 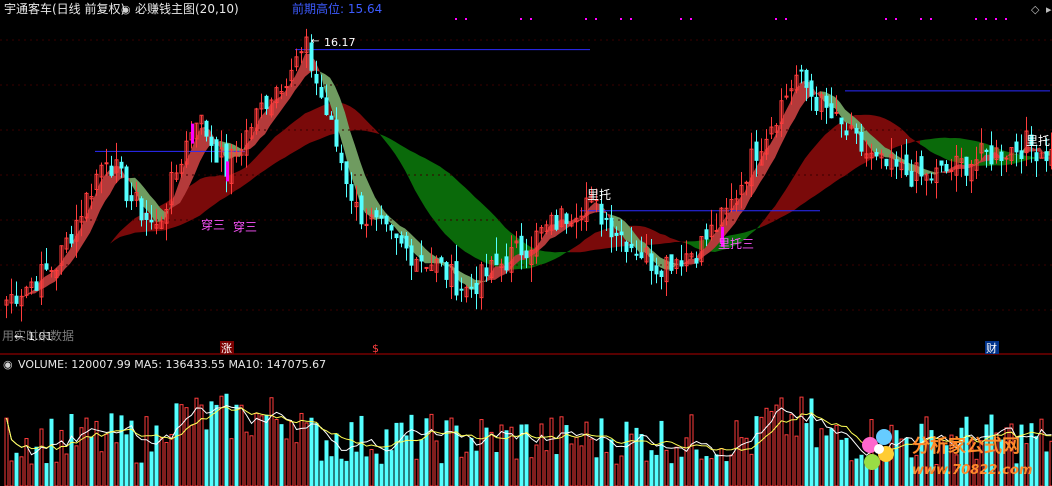 What do you see at coordinates (991, 348) in the screenshot?
I see `event-flag-cai: 财` at bounding box center [991, 348].